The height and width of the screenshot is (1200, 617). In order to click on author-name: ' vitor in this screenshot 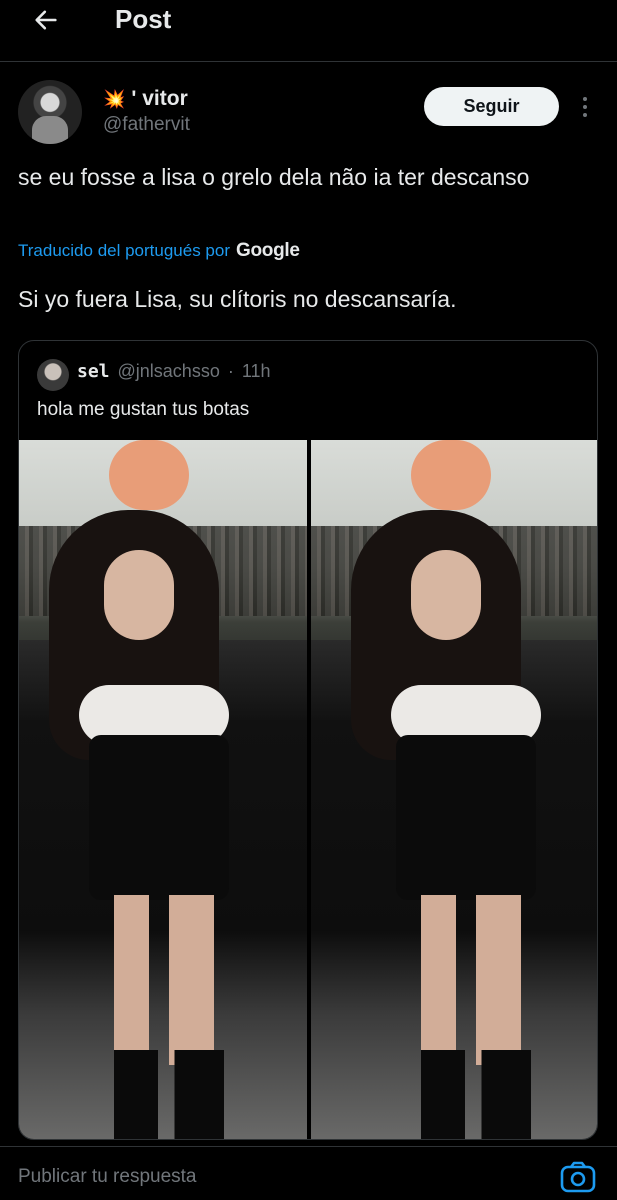, I will do `click(159, 99)`.